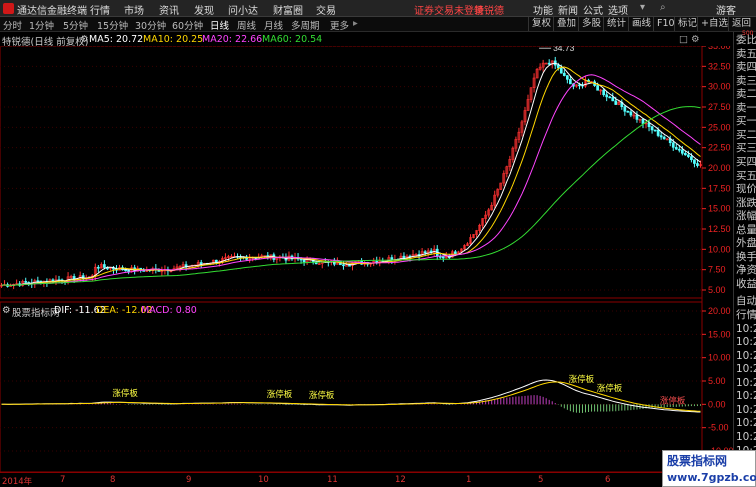 The width and height of the screenshot is (756, 487). I want to click on menu-newsflash: 新闻, so click(568, 9).